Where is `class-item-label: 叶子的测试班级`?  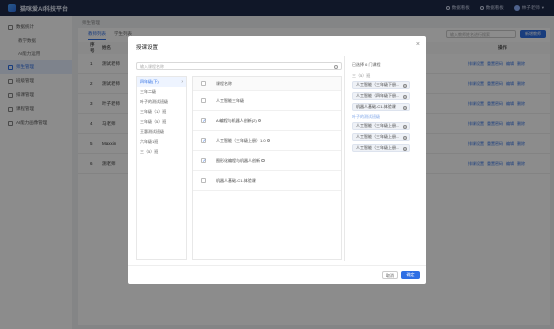
class-item-label: 叶子的测试班级 is located at coordinates (154, 101).